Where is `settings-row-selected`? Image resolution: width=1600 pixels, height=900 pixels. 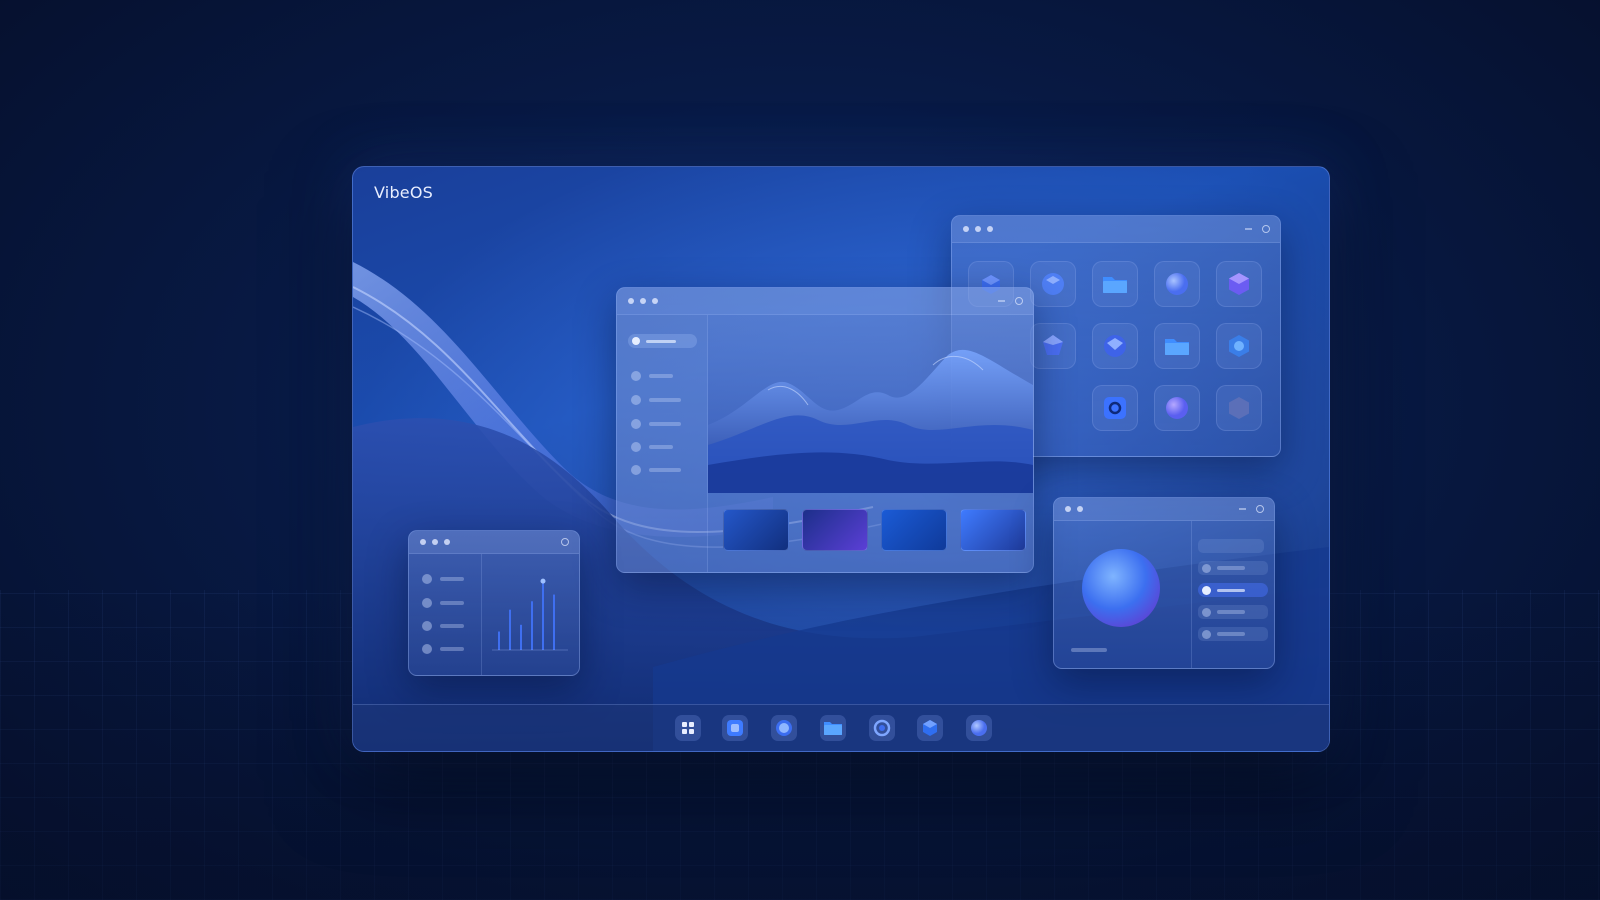
settings-row-selected is located at coordinates (1233, 590).